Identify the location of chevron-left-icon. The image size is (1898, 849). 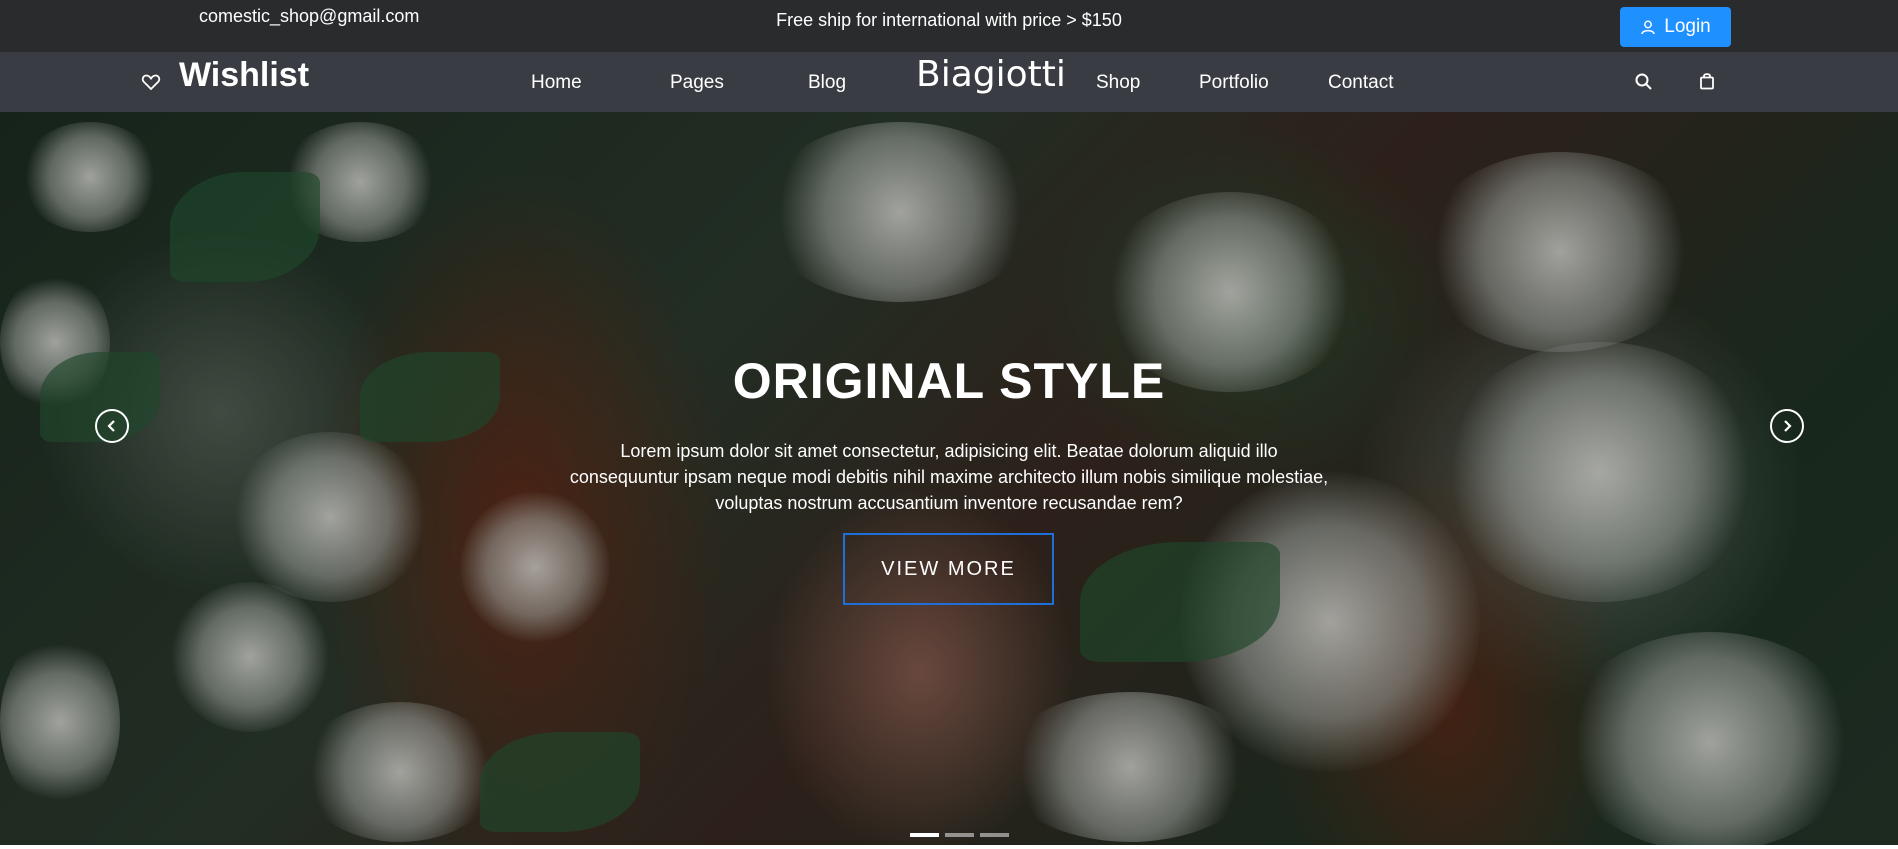
(111, 426).